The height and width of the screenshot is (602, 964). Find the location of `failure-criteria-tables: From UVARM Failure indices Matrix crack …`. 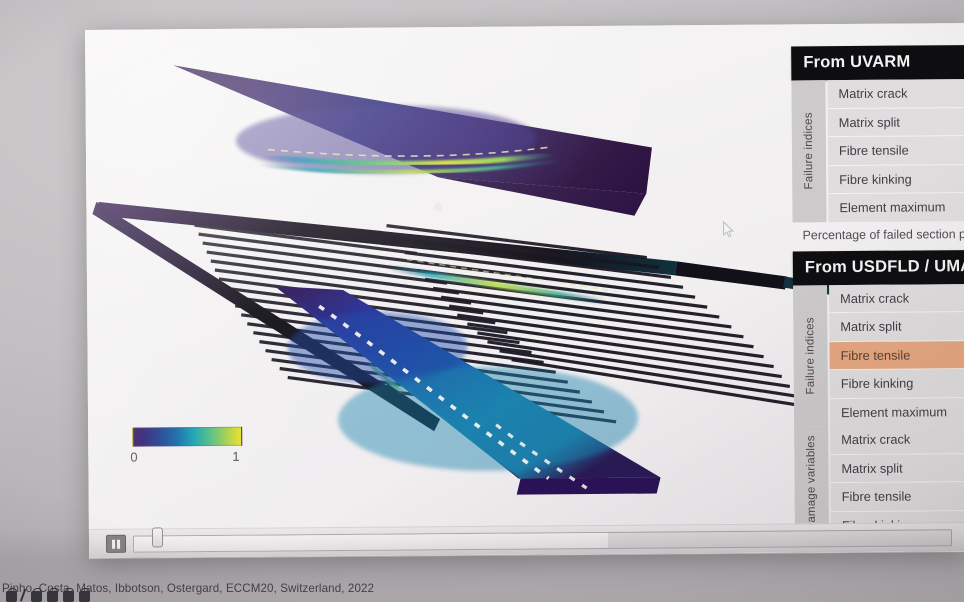

failure-criteria-tables: From UVARM Failure indices Matrix crack … is located at coordinates (877, 287).